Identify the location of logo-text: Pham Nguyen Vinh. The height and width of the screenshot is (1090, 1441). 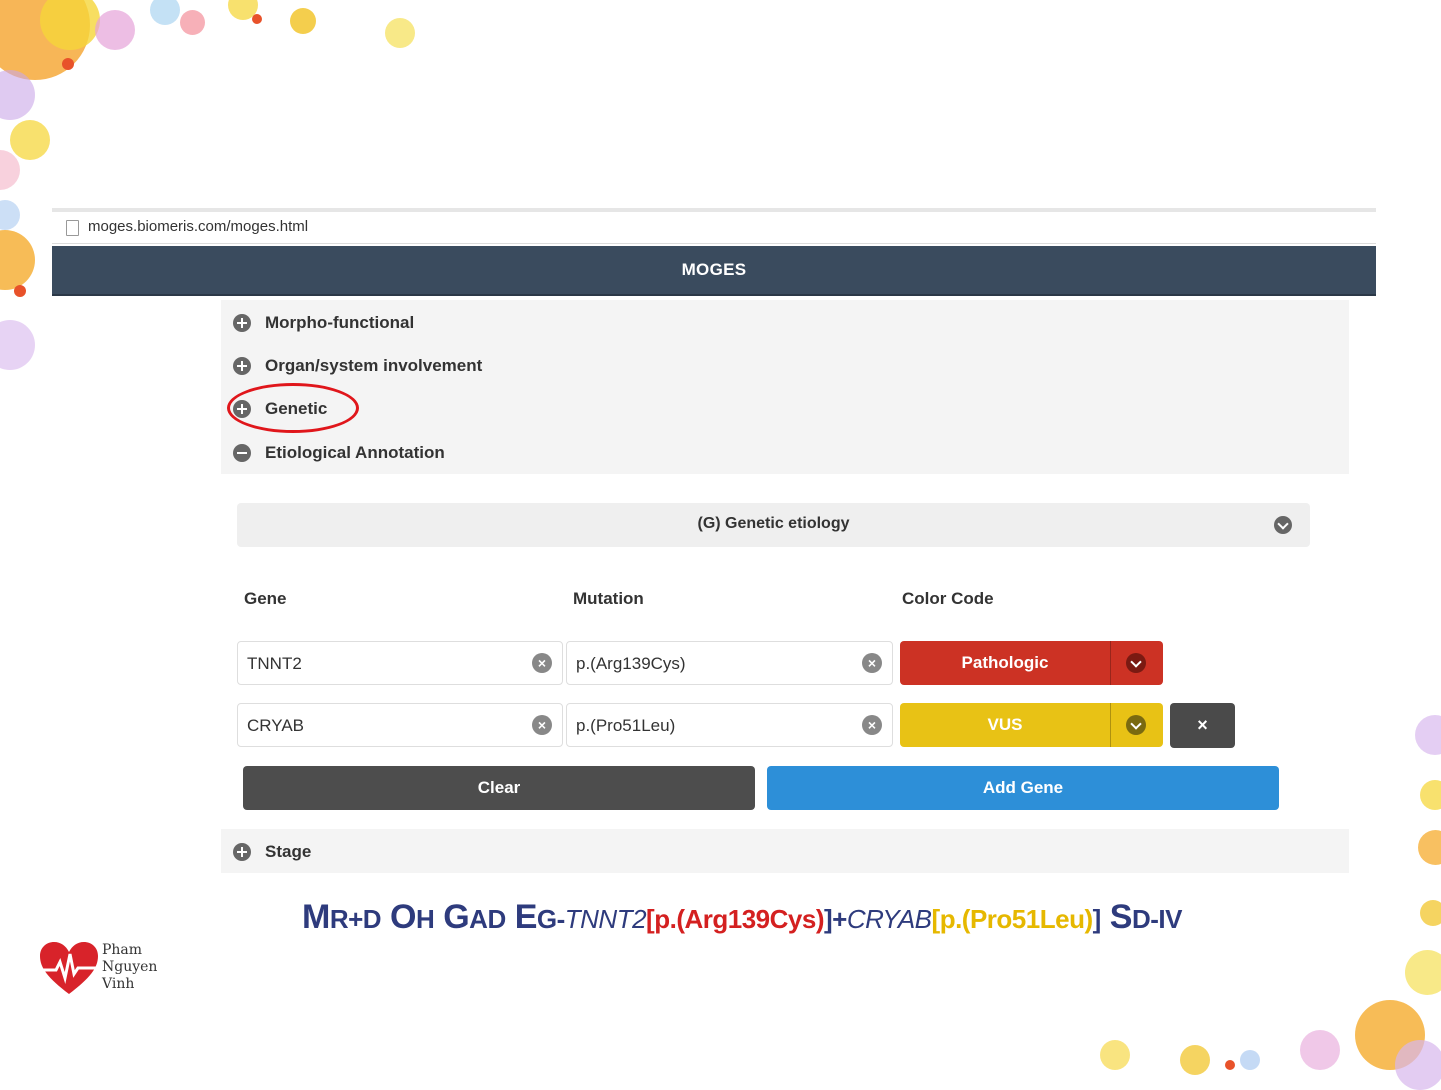
(129, 967).